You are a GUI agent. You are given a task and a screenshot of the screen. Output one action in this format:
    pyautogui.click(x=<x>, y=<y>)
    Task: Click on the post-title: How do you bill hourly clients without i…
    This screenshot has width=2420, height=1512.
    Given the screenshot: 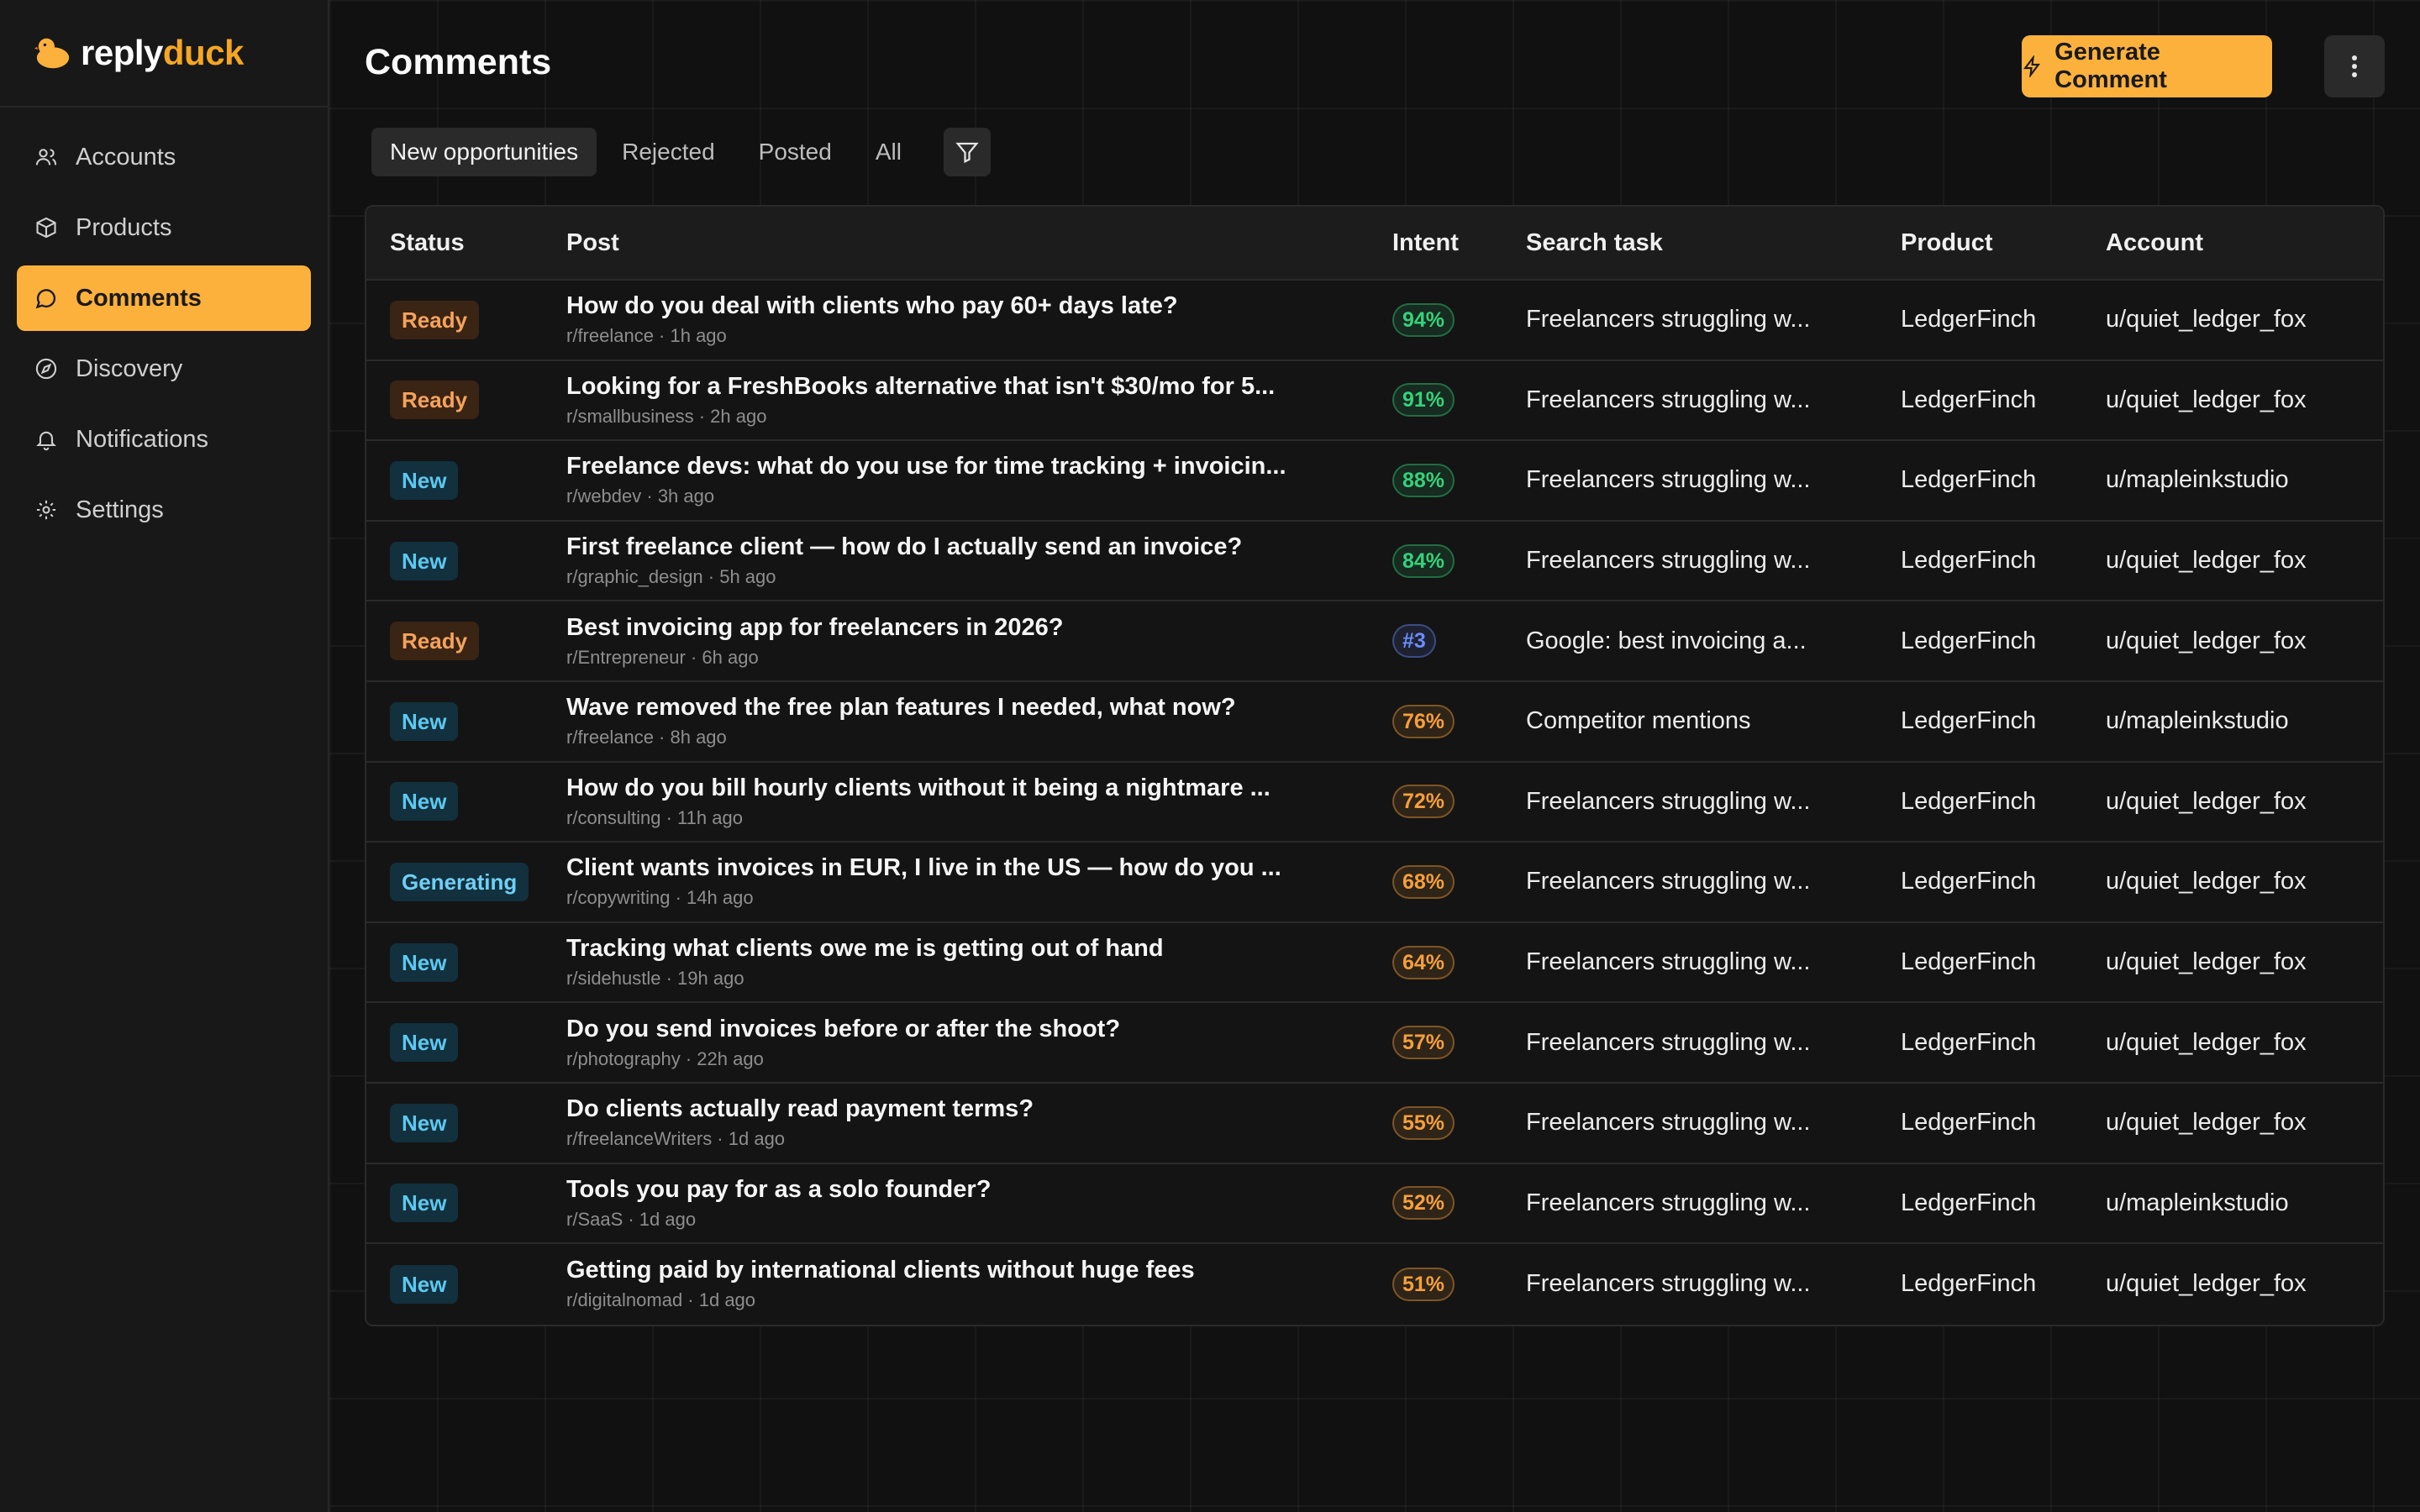 What is the action you would take?
    pyautogui.click(x=979, y=788)
    